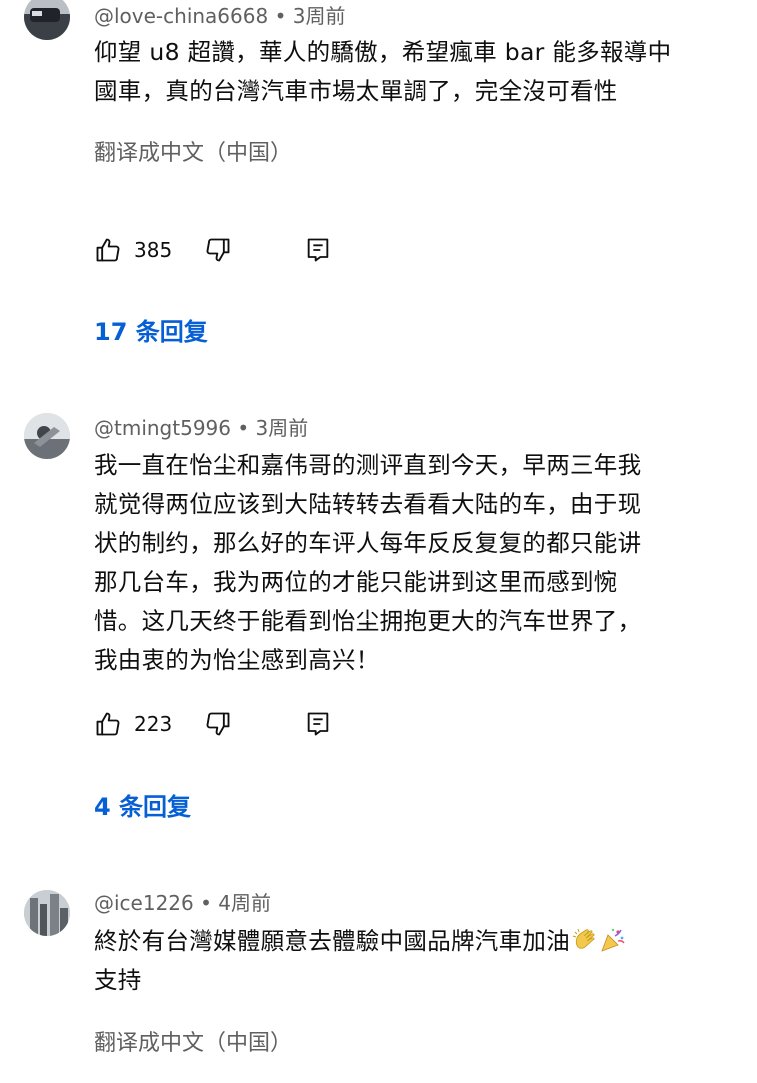  I want to click on comment-line: 状的制约，那么好的车评人每年反反复复的都只能讲, so click(368, 543).